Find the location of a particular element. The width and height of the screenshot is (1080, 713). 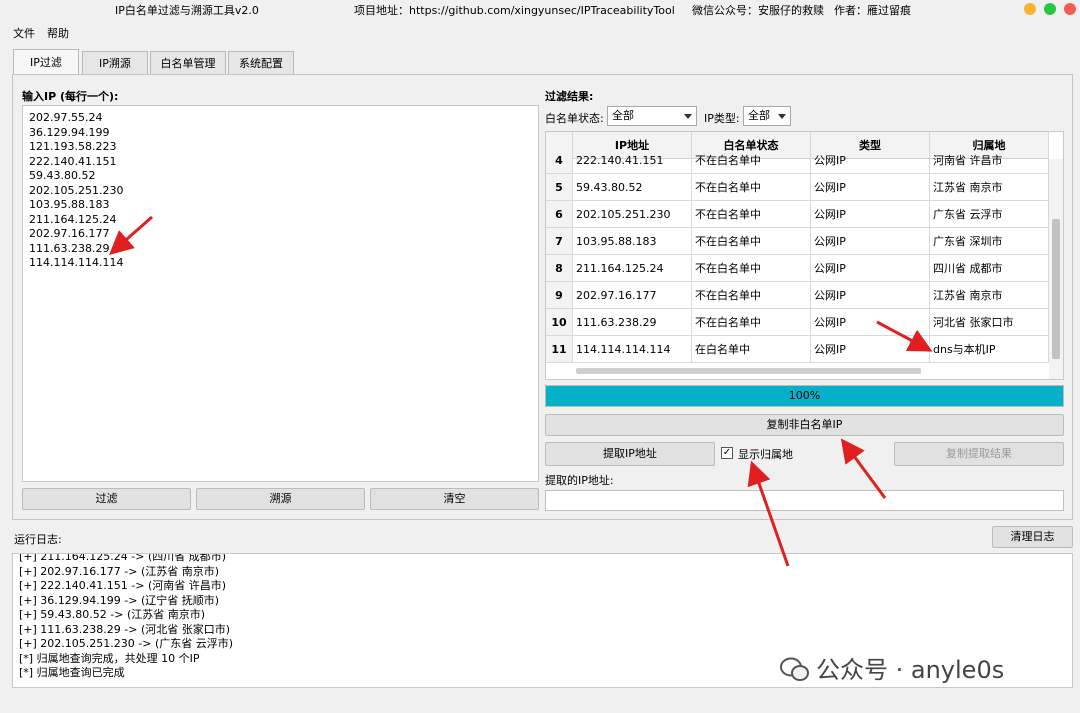

table-cell: 103.95.88.183 is located at coordinates (632, 241).